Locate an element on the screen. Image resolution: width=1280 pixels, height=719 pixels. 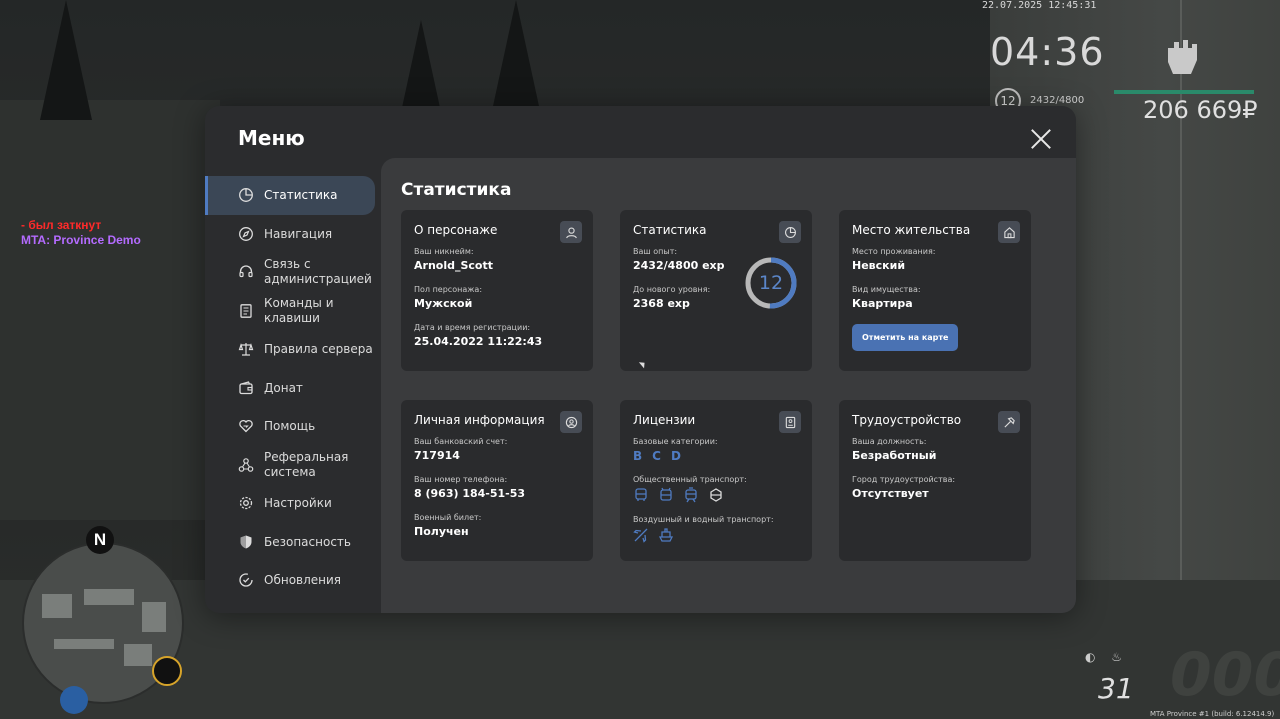
air-water-transport-label: Воздушный и водный транспорт: is located at coordinates (703, 519).